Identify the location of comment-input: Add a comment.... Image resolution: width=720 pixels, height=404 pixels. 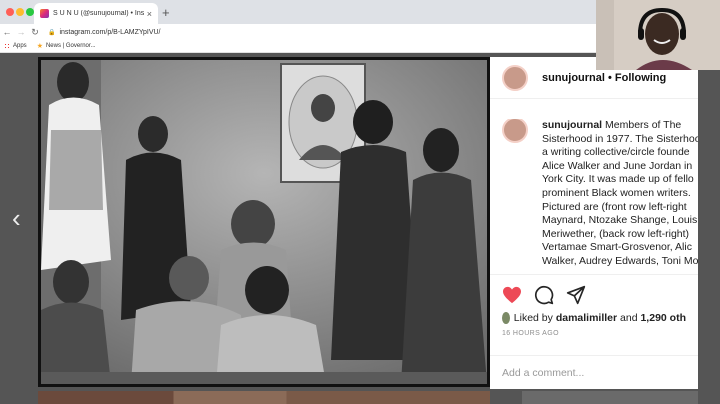
(594, 372).